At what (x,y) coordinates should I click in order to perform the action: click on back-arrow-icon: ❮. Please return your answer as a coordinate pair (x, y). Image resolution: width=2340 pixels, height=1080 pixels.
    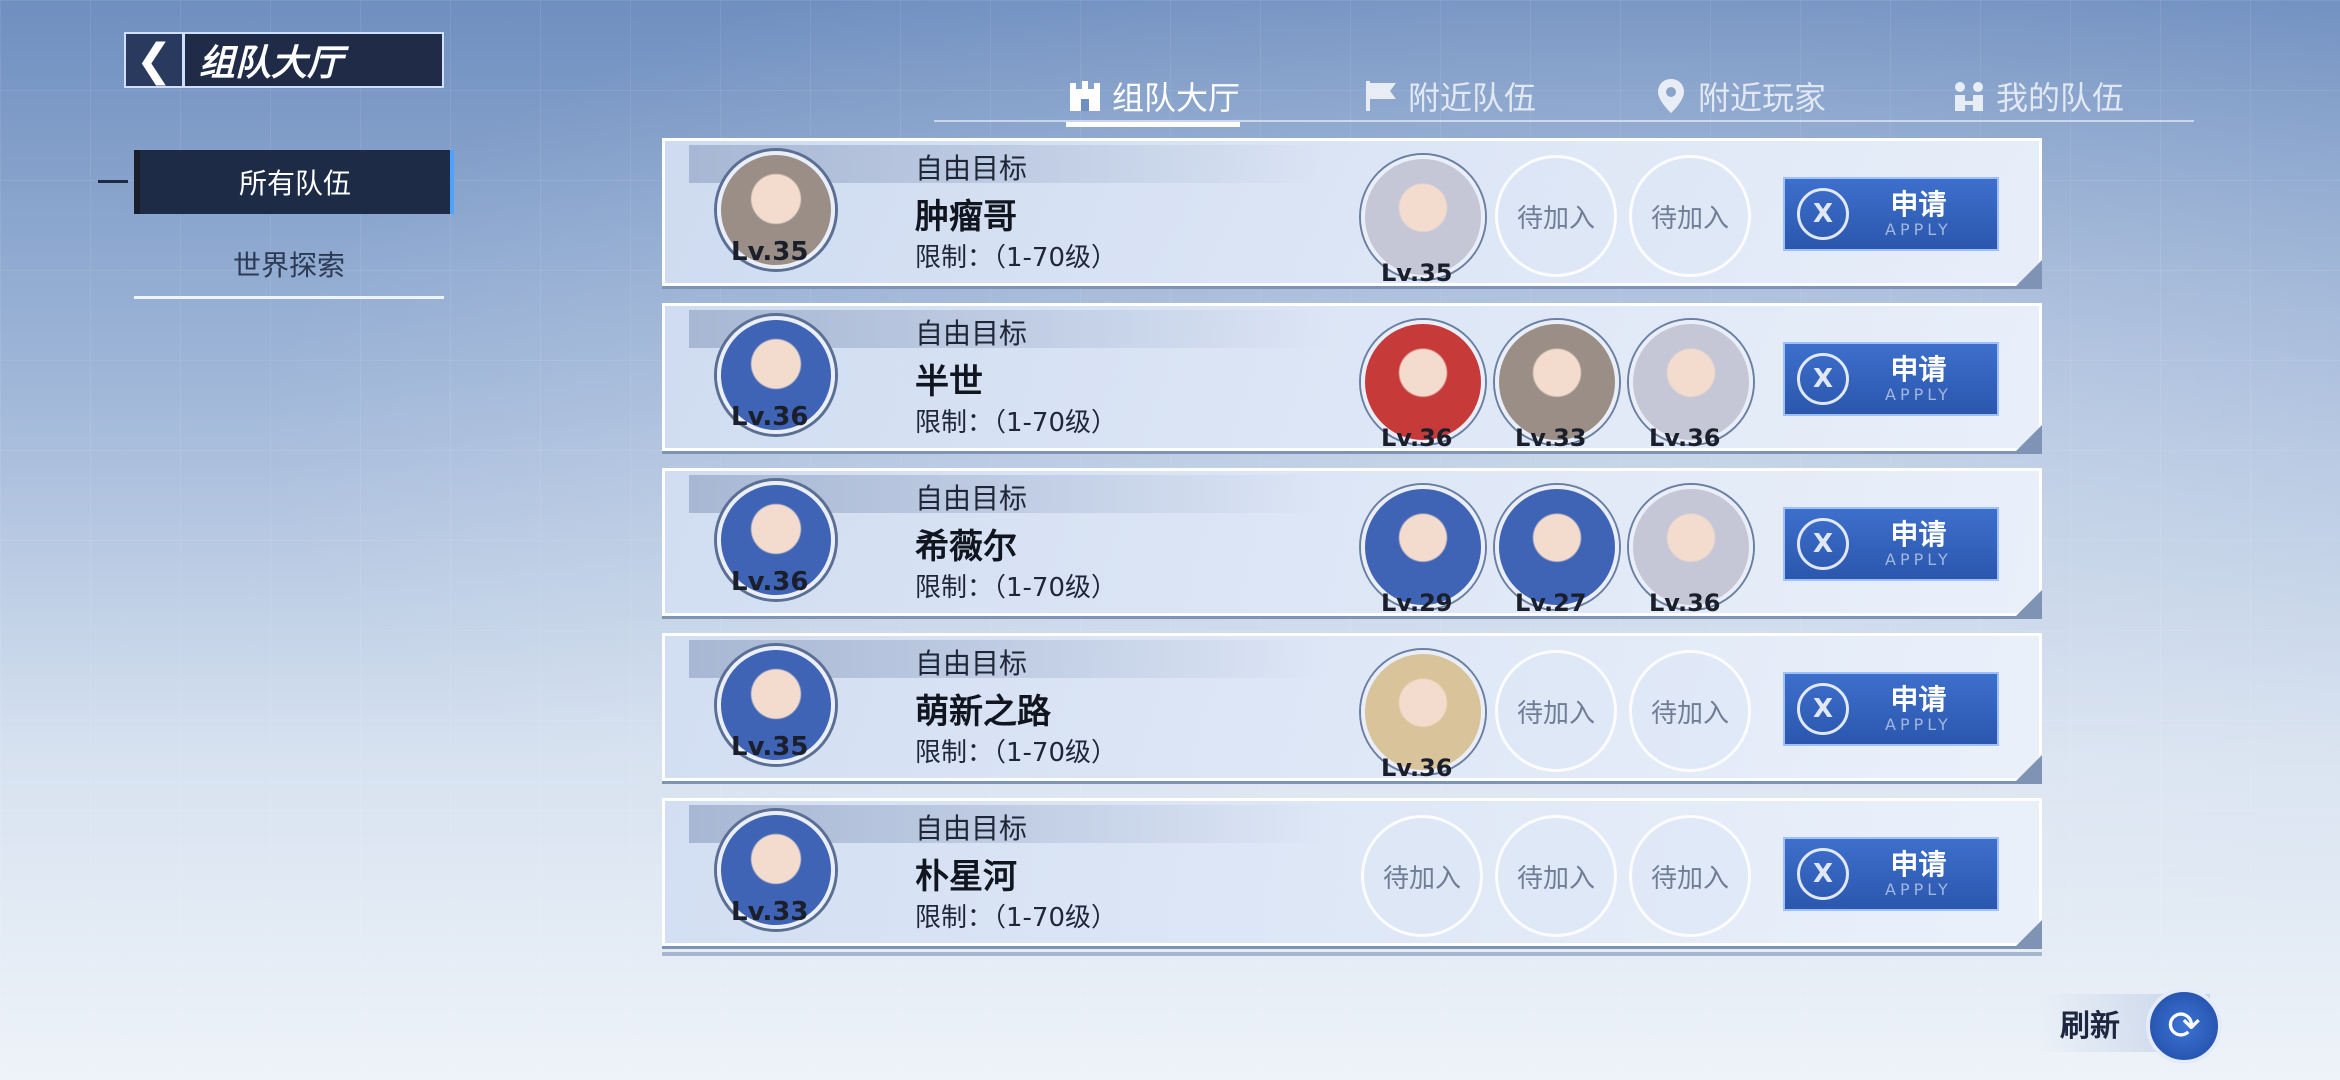
    Looking at the image, I should click on (154, 60).